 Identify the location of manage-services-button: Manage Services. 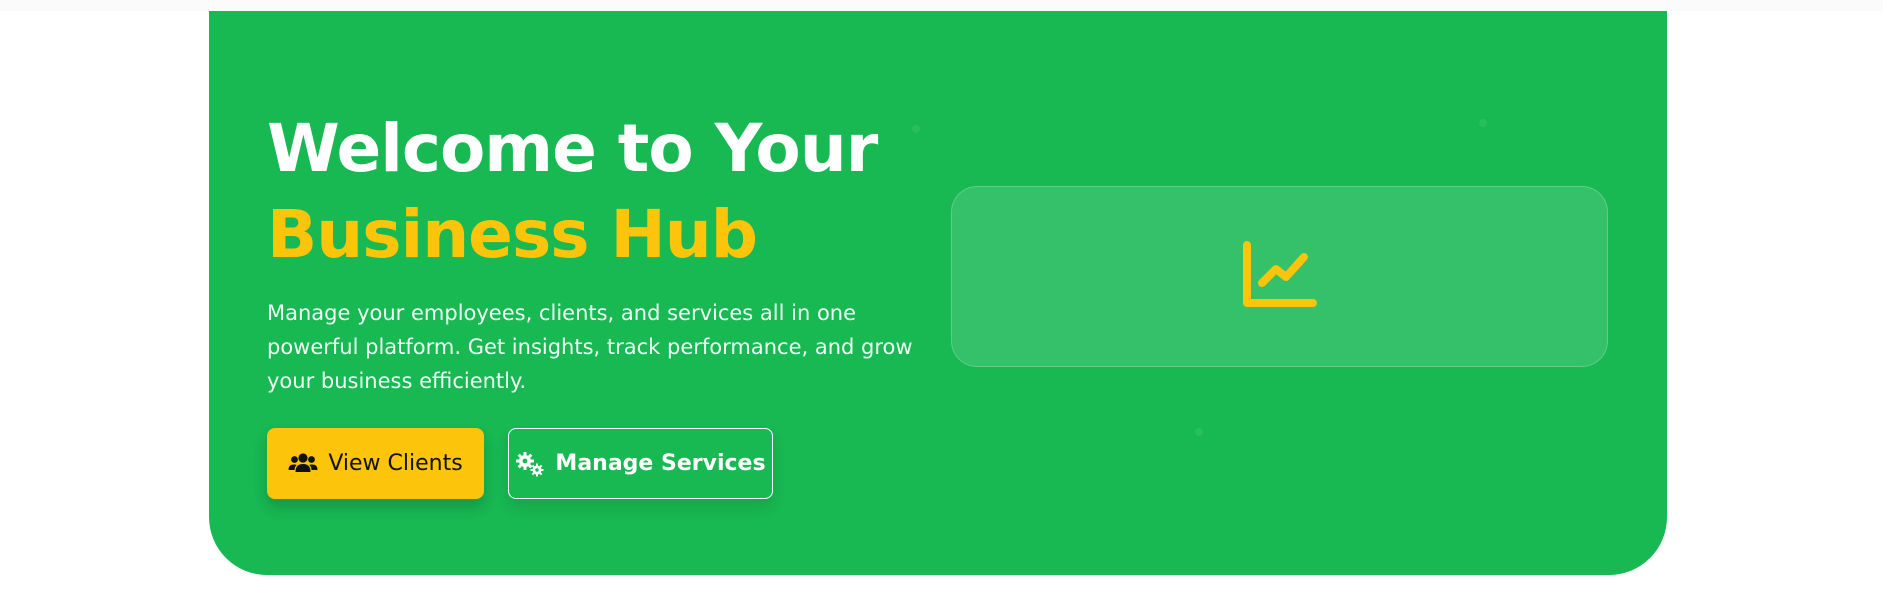
(640, 463).